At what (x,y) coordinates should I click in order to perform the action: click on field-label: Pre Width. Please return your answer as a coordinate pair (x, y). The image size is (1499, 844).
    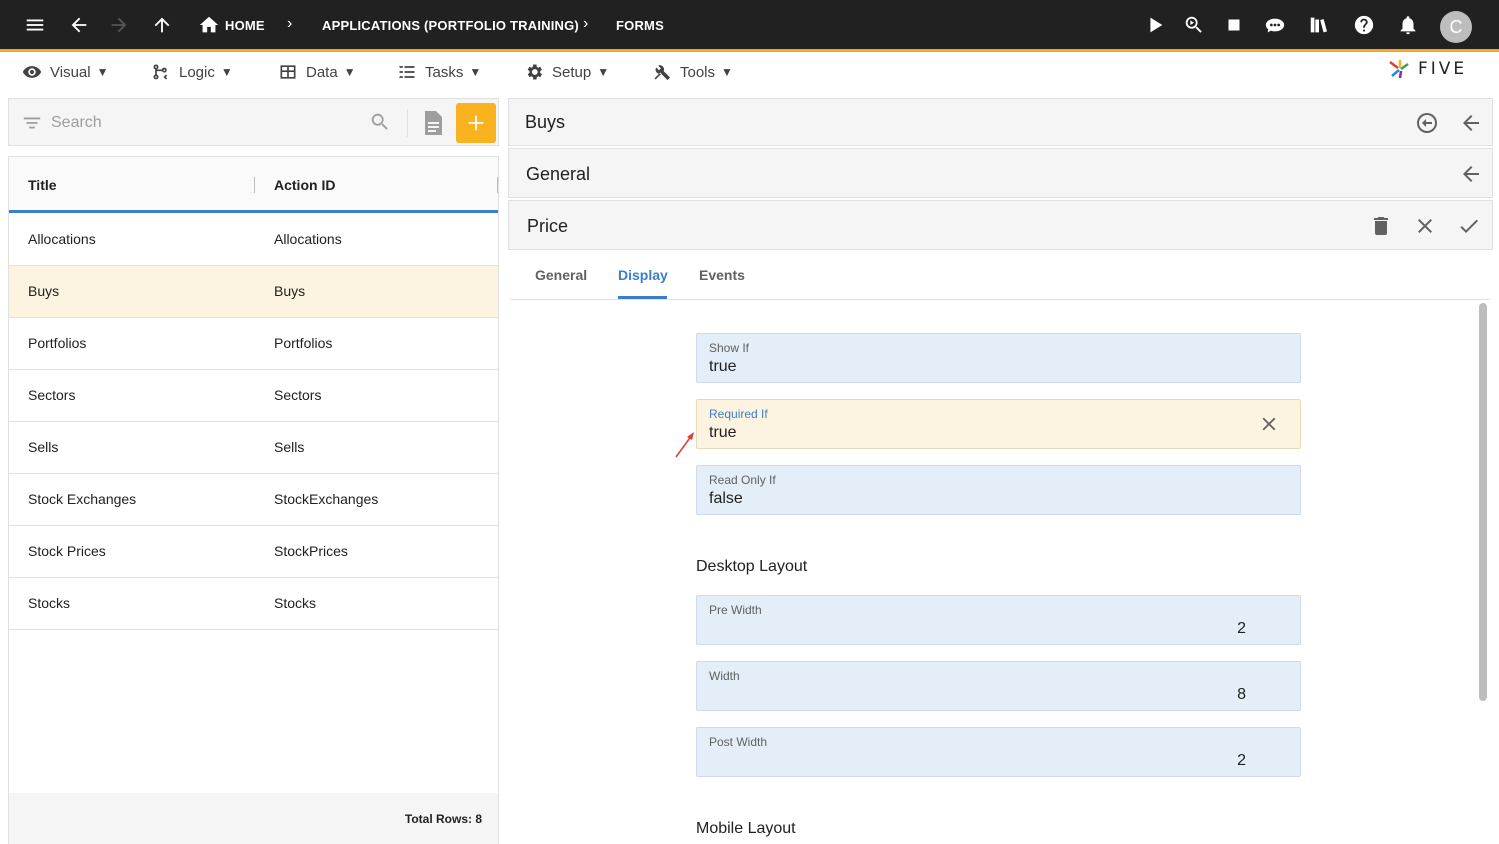
    Looking at the image, I should click on (735, 610).